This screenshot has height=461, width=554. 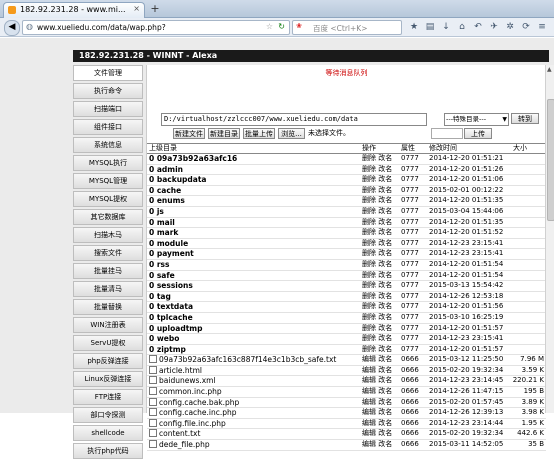 What do you see at coordinates (167, 350) in the screenshot?
I see `dir-name: 0 ziptmp` at bounding box center [167, 350].